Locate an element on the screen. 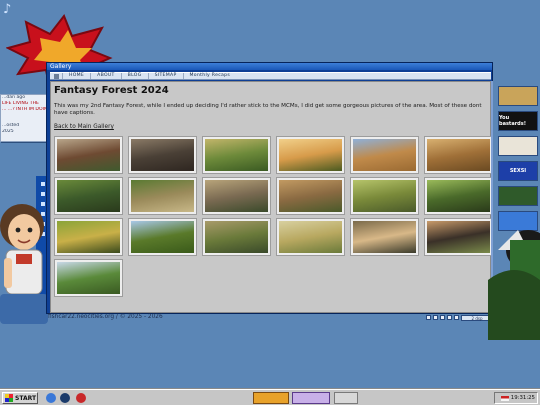 This screenshot has width=540, height=405. gallery-thumbnail-field-trees is located at coordinates (236, 155).